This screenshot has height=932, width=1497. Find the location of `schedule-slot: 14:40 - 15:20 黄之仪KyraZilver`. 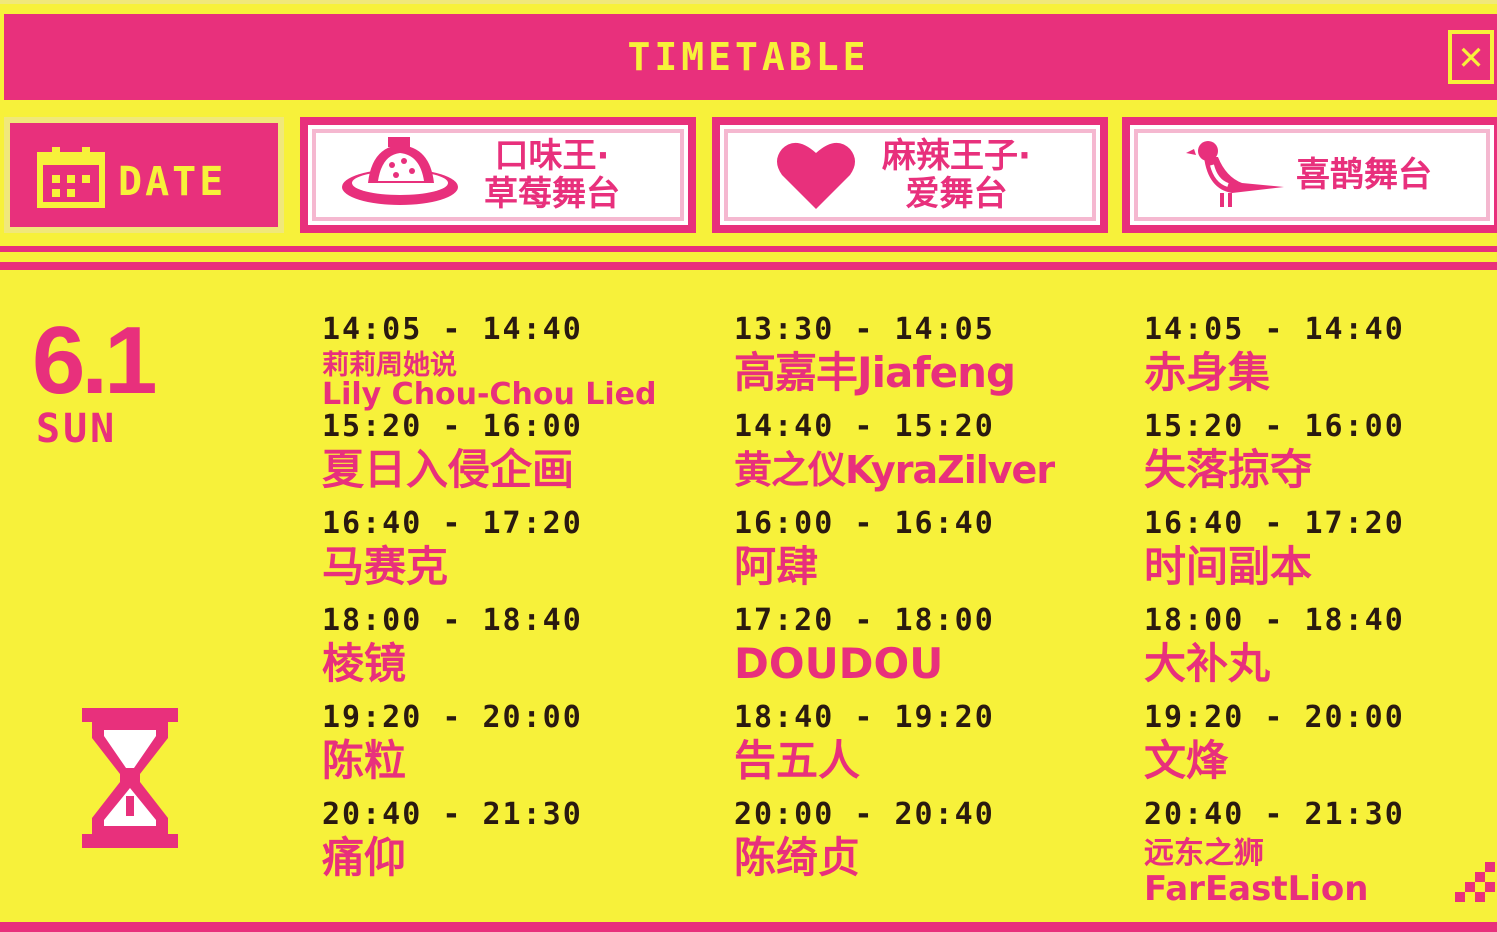

schedule-slot: 14:40 - 15:20 黄之仪KyraZilver is located at coordinates (944, 457).